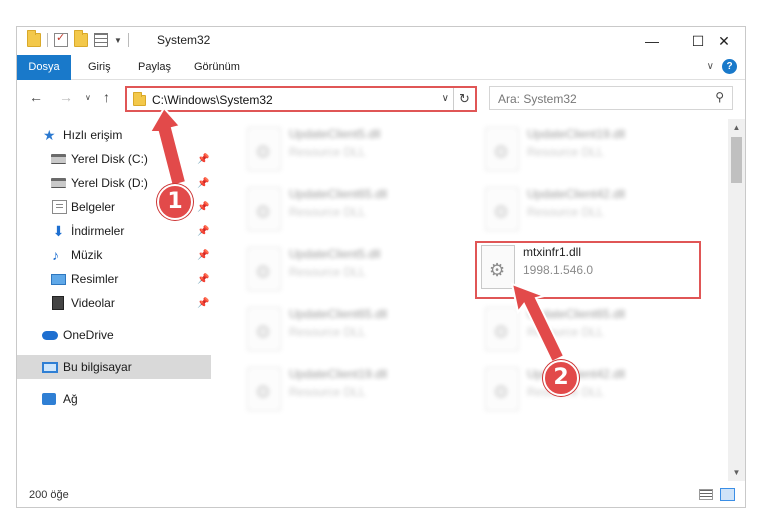 The width and height of the screenshot is (769, 522). Describe the element at coordinates (175, 202) in the screenshot. I see `step-1-badge: 1` at that location.